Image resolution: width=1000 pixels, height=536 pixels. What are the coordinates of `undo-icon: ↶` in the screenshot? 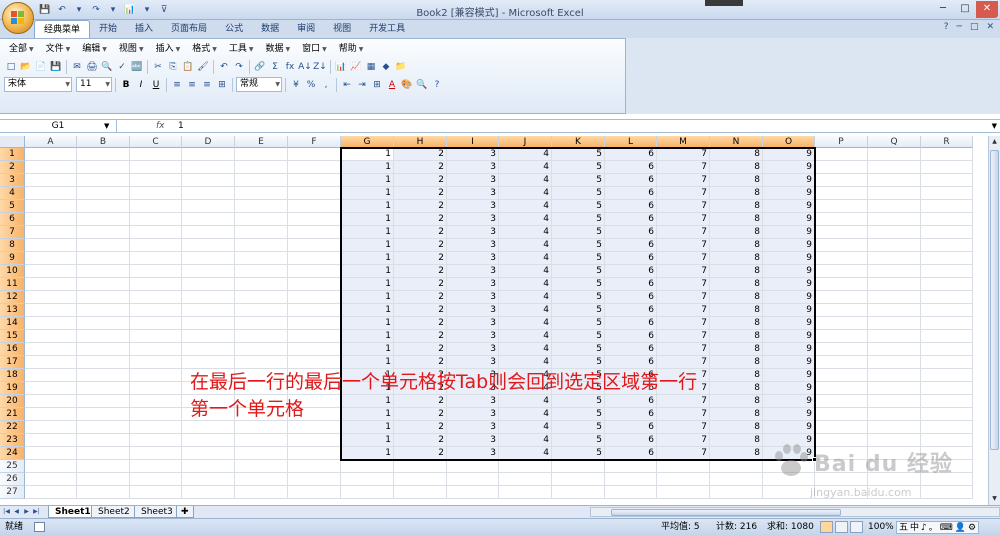 It's located at (224, 67).